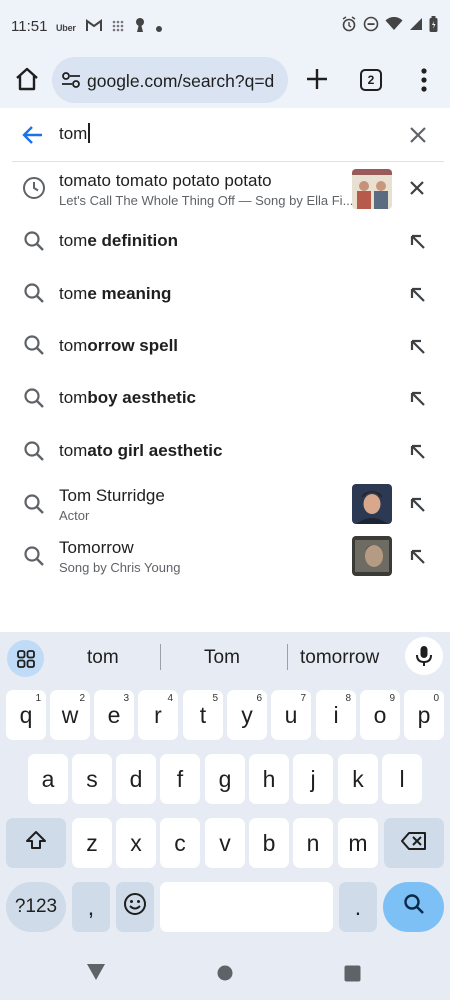 This screenshot has width=450, height=1000. I want to click on key-g: g, so click(225, 779).